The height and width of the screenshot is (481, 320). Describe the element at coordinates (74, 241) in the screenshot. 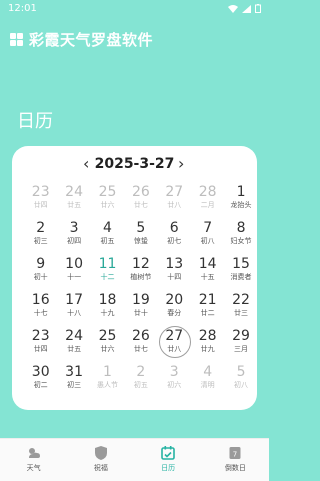

I see `lunar-label: 初四` at that location.